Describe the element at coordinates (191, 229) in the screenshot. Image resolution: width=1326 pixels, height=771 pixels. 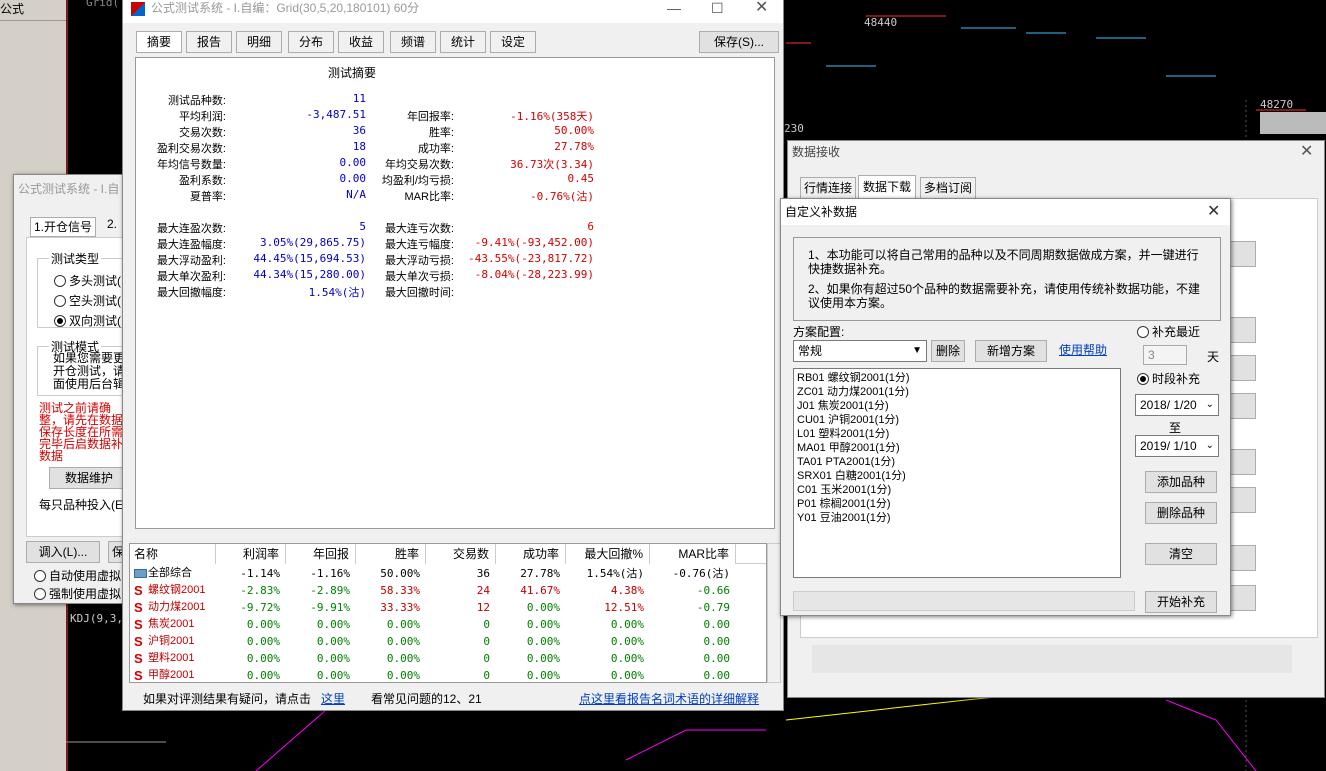
I see `stat-label: 最大连盈次数:` at that location.